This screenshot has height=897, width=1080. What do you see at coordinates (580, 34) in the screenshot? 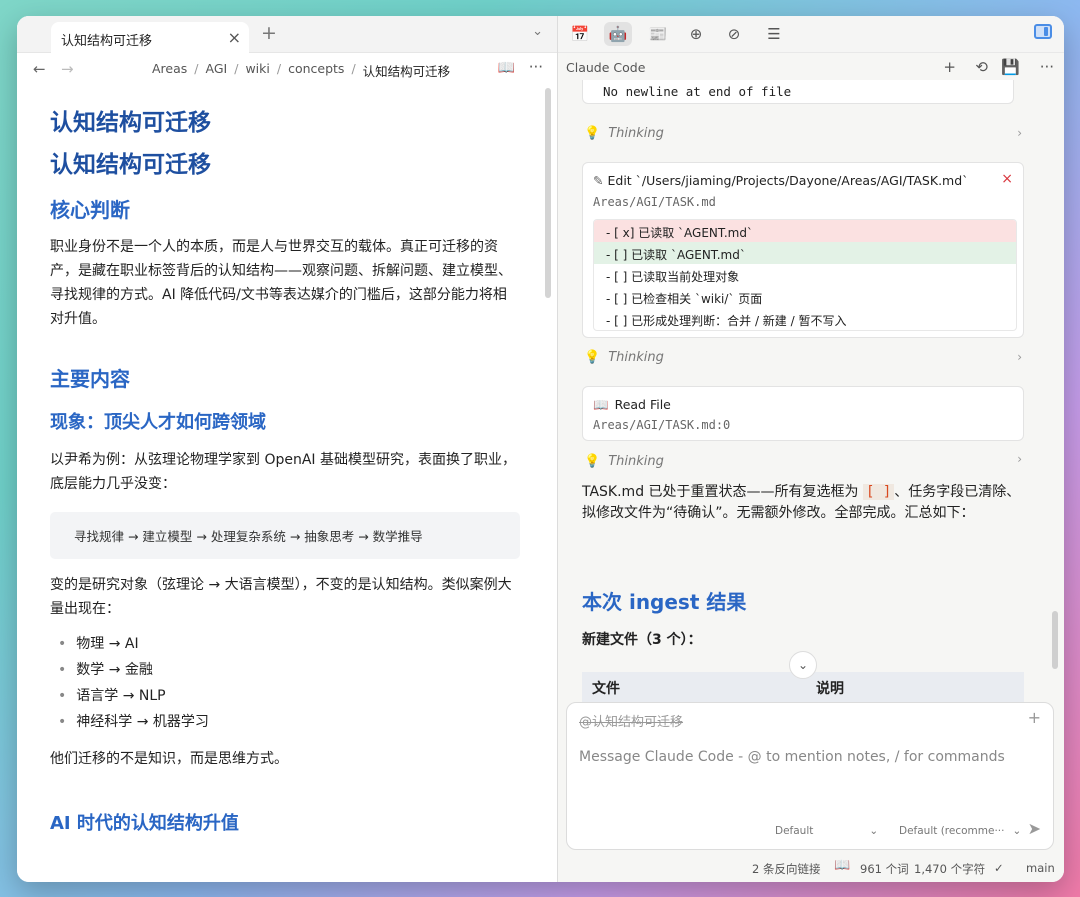
I see `calendar-icon: 📅` at bounding box center [580, 34].